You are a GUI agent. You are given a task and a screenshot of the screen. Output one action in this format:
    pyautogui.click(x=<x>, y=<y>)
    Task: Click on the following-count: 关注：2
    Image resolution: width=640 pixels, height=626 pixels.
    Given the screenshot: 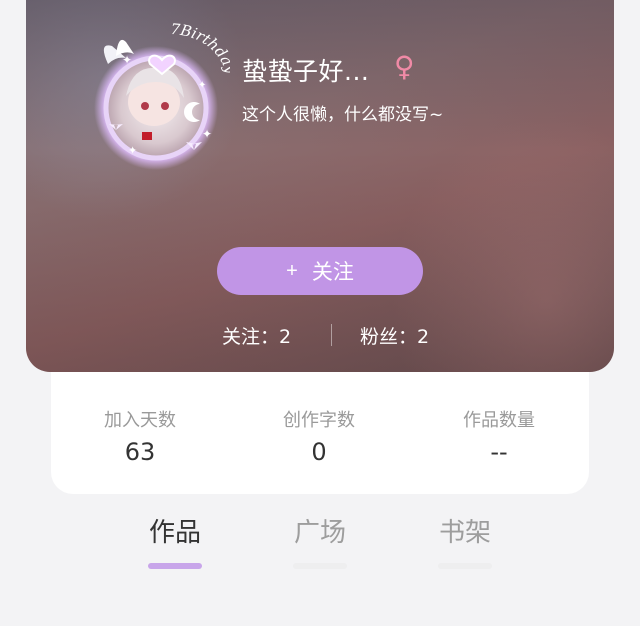 What is the action you would take?
    pyautogui.click(x=256, y=335)
    